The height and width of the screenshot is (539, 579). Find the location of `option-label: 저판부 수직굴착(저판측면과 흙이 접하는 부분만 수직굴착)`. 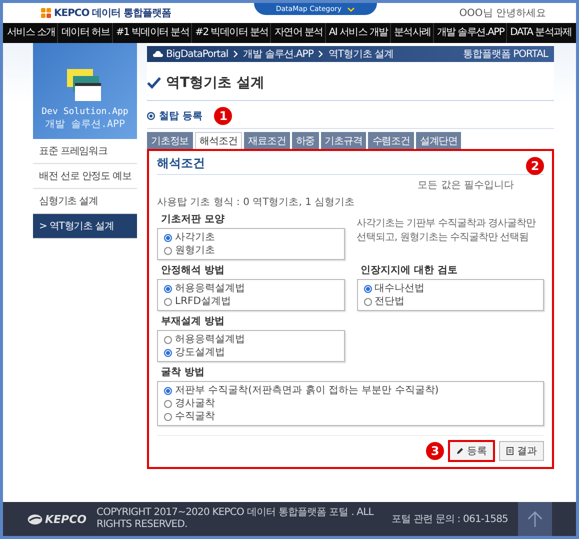

option-label: 저판부 수직굴착(저판측면과 흙이 접하는 부분만 수직굴착) is located at coordinates (307, 390).